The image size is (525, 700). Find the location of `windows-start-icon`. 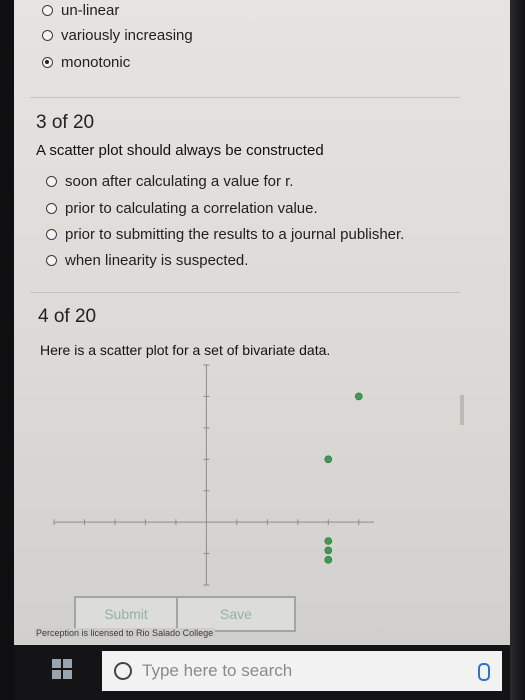

windows-start-icon is located at coordinates (62, 669).